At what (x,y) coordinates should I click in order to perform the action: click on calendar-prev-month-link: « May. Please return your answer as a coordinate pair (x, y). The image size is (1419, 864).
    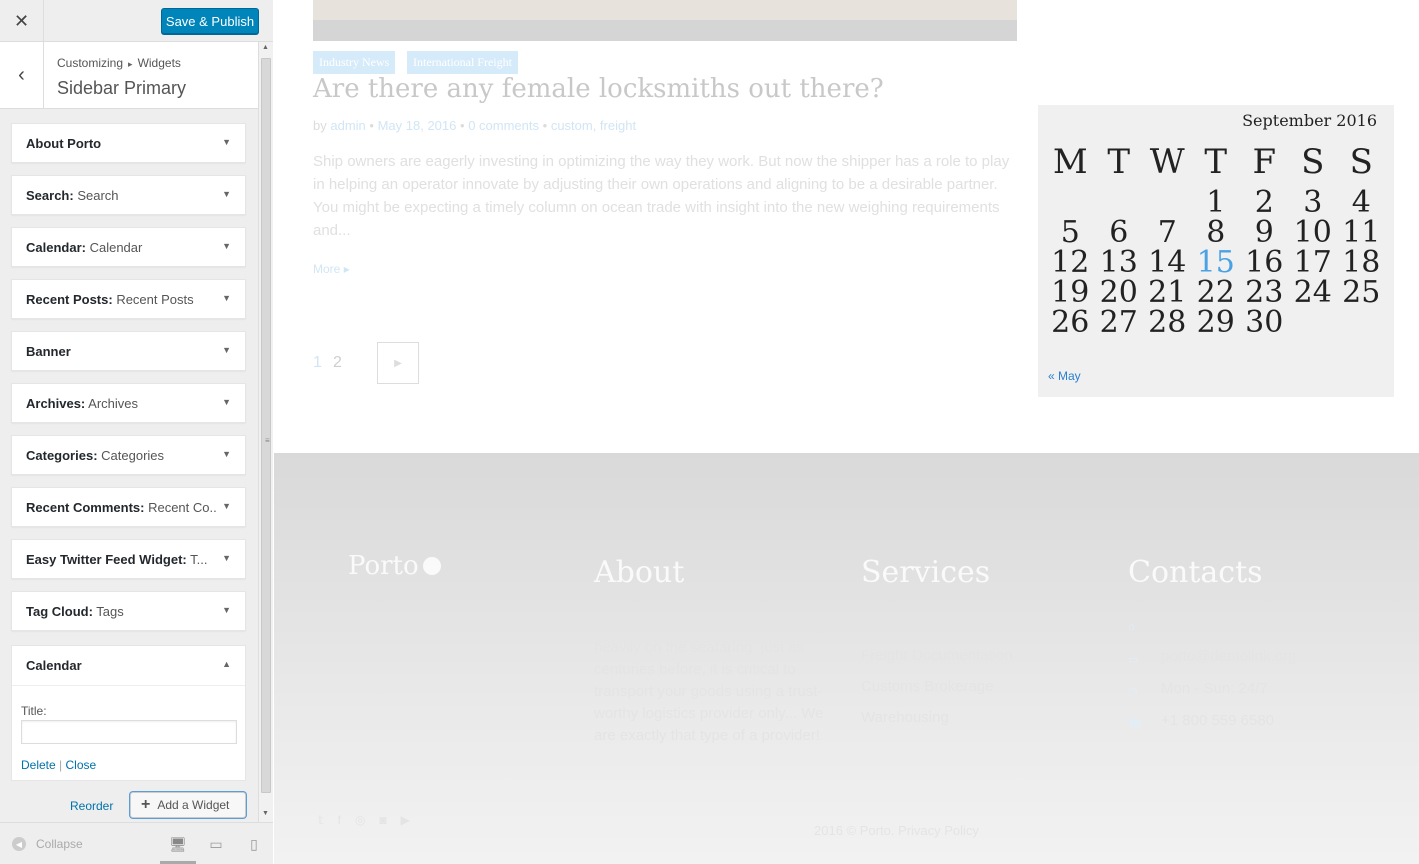
    Looking at the image, I should click on (1064, 376).